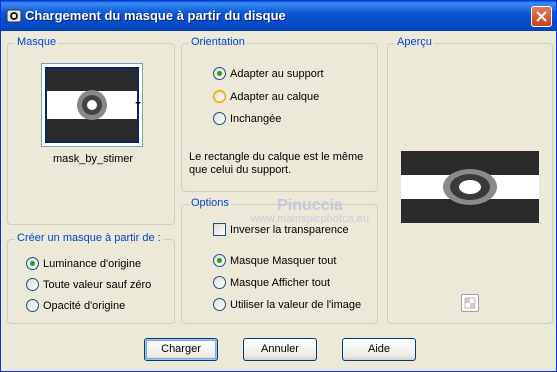  What do you see at coordinates (218, 42) in the screenshot?
I see `orientation-group-label: Orientation` at bounding box center [218, 42].